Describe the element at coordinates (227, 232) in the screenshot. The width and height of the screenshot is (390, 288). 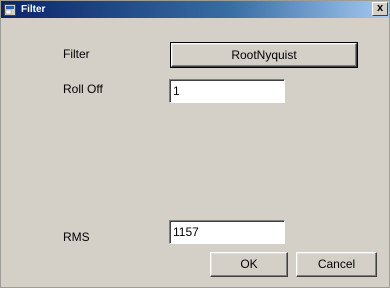
I see `rms-input` at that location.